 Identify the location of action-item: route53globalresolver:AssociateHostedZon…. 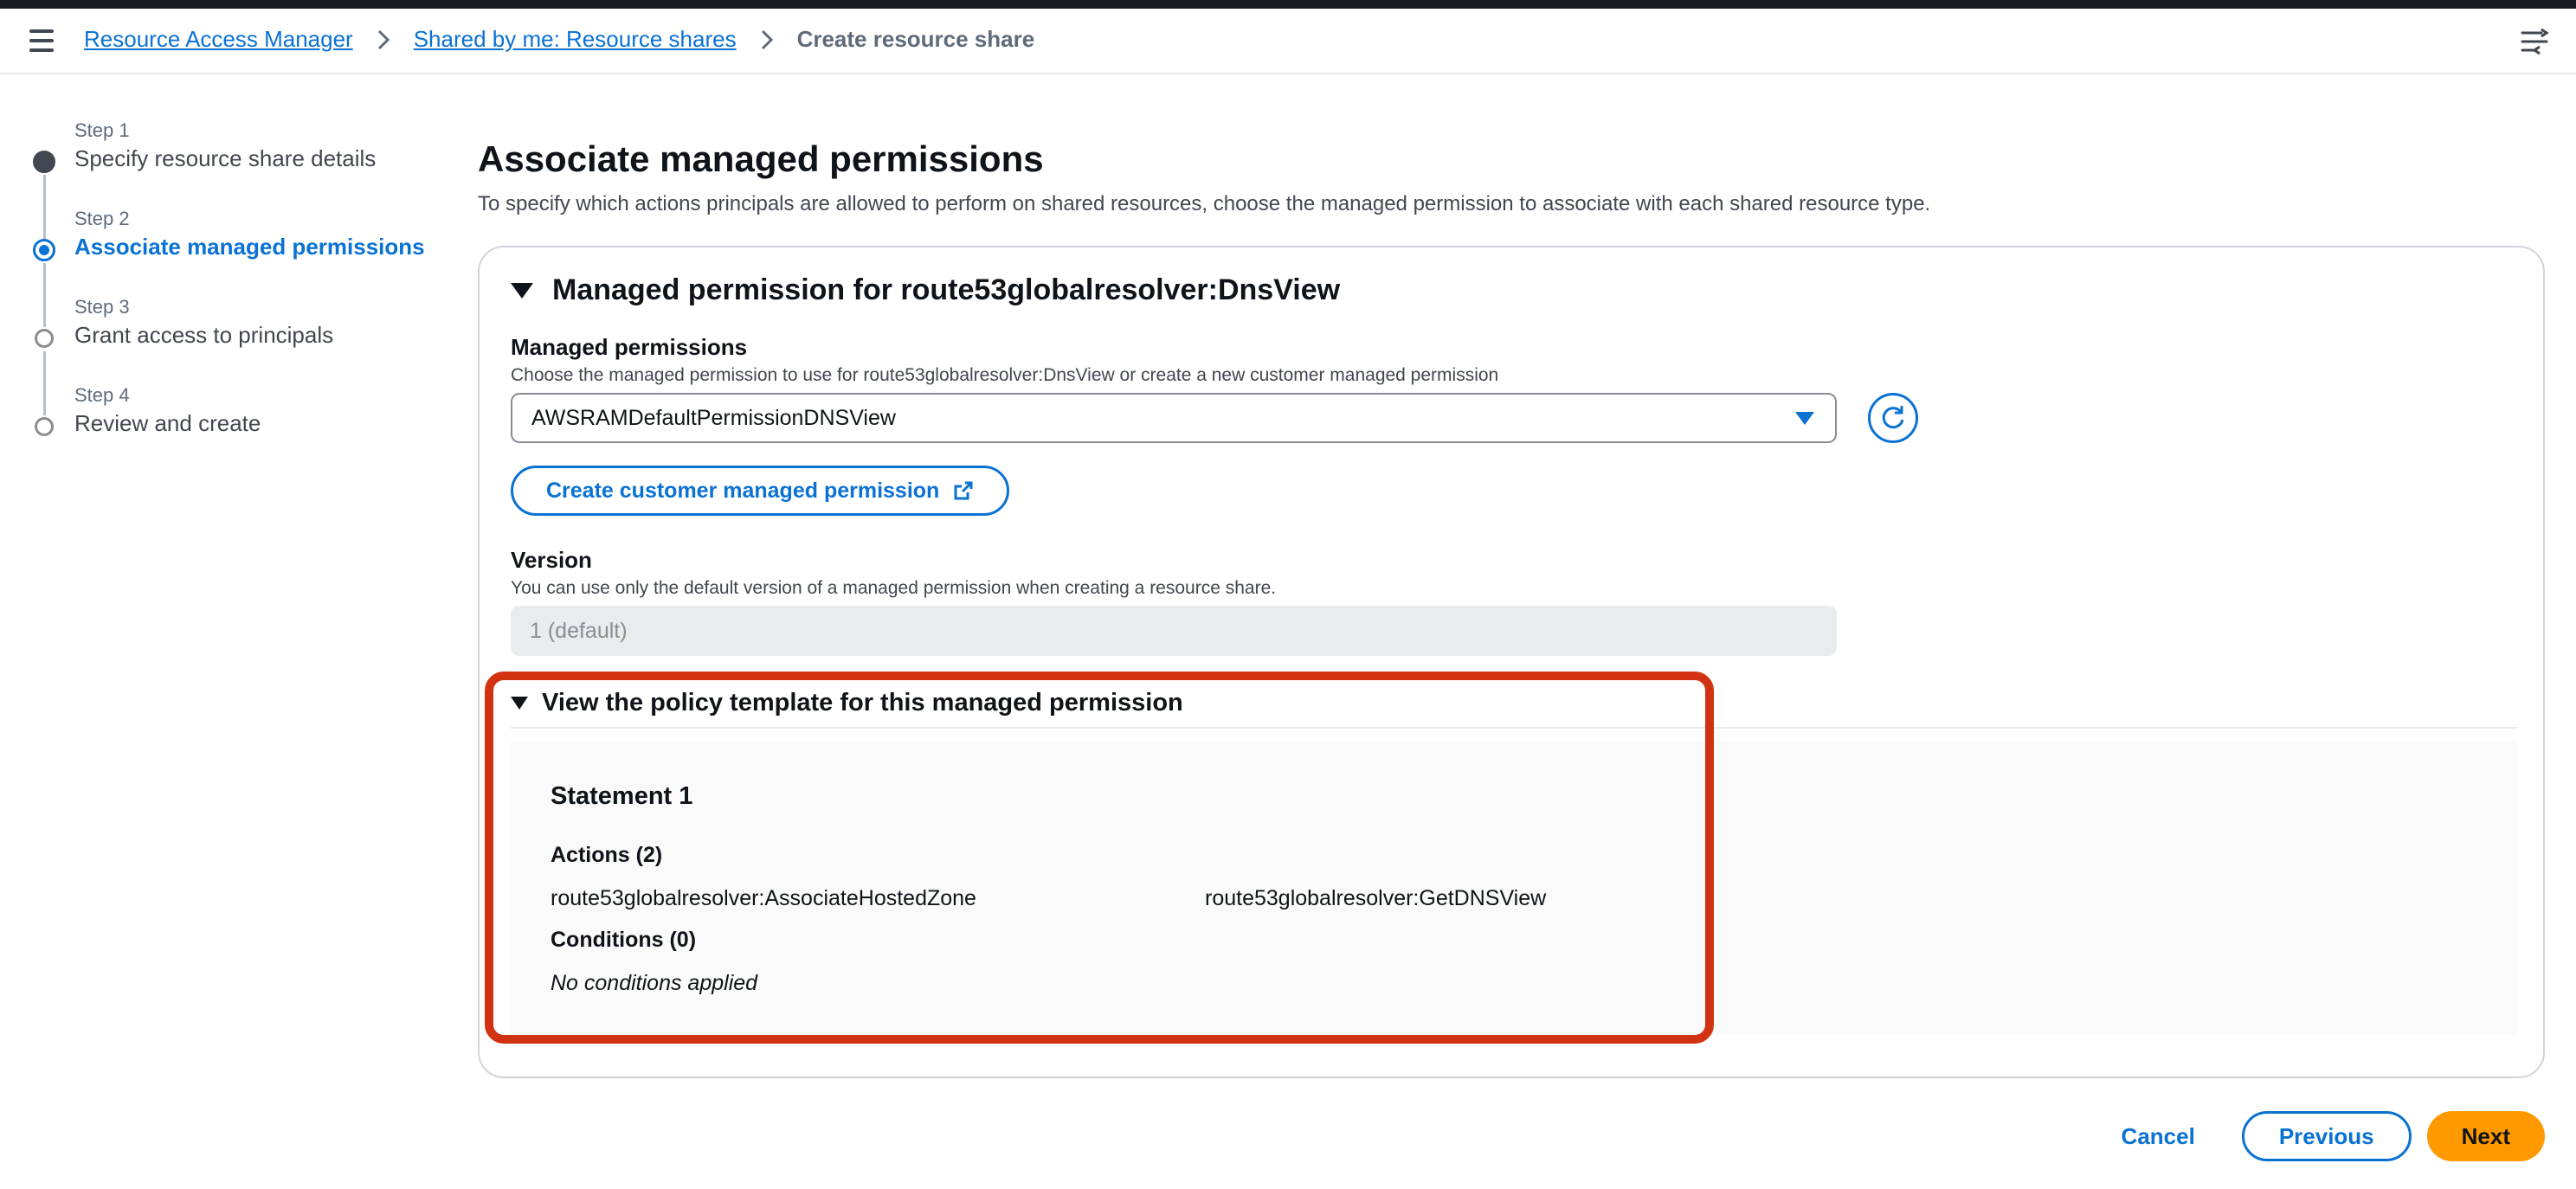
(763, 898).